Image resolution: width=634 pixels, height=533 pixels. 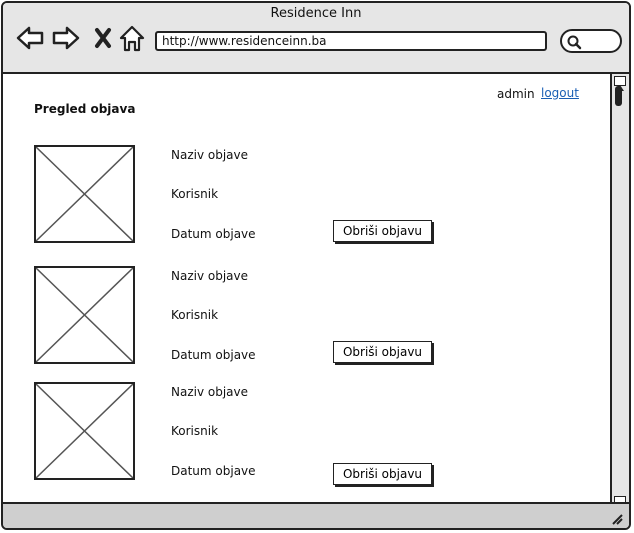 What do you see at coordinates (85, 109) in the screenshot?
I see `page-title: Pregled objava` at bounding box center [85, 109].